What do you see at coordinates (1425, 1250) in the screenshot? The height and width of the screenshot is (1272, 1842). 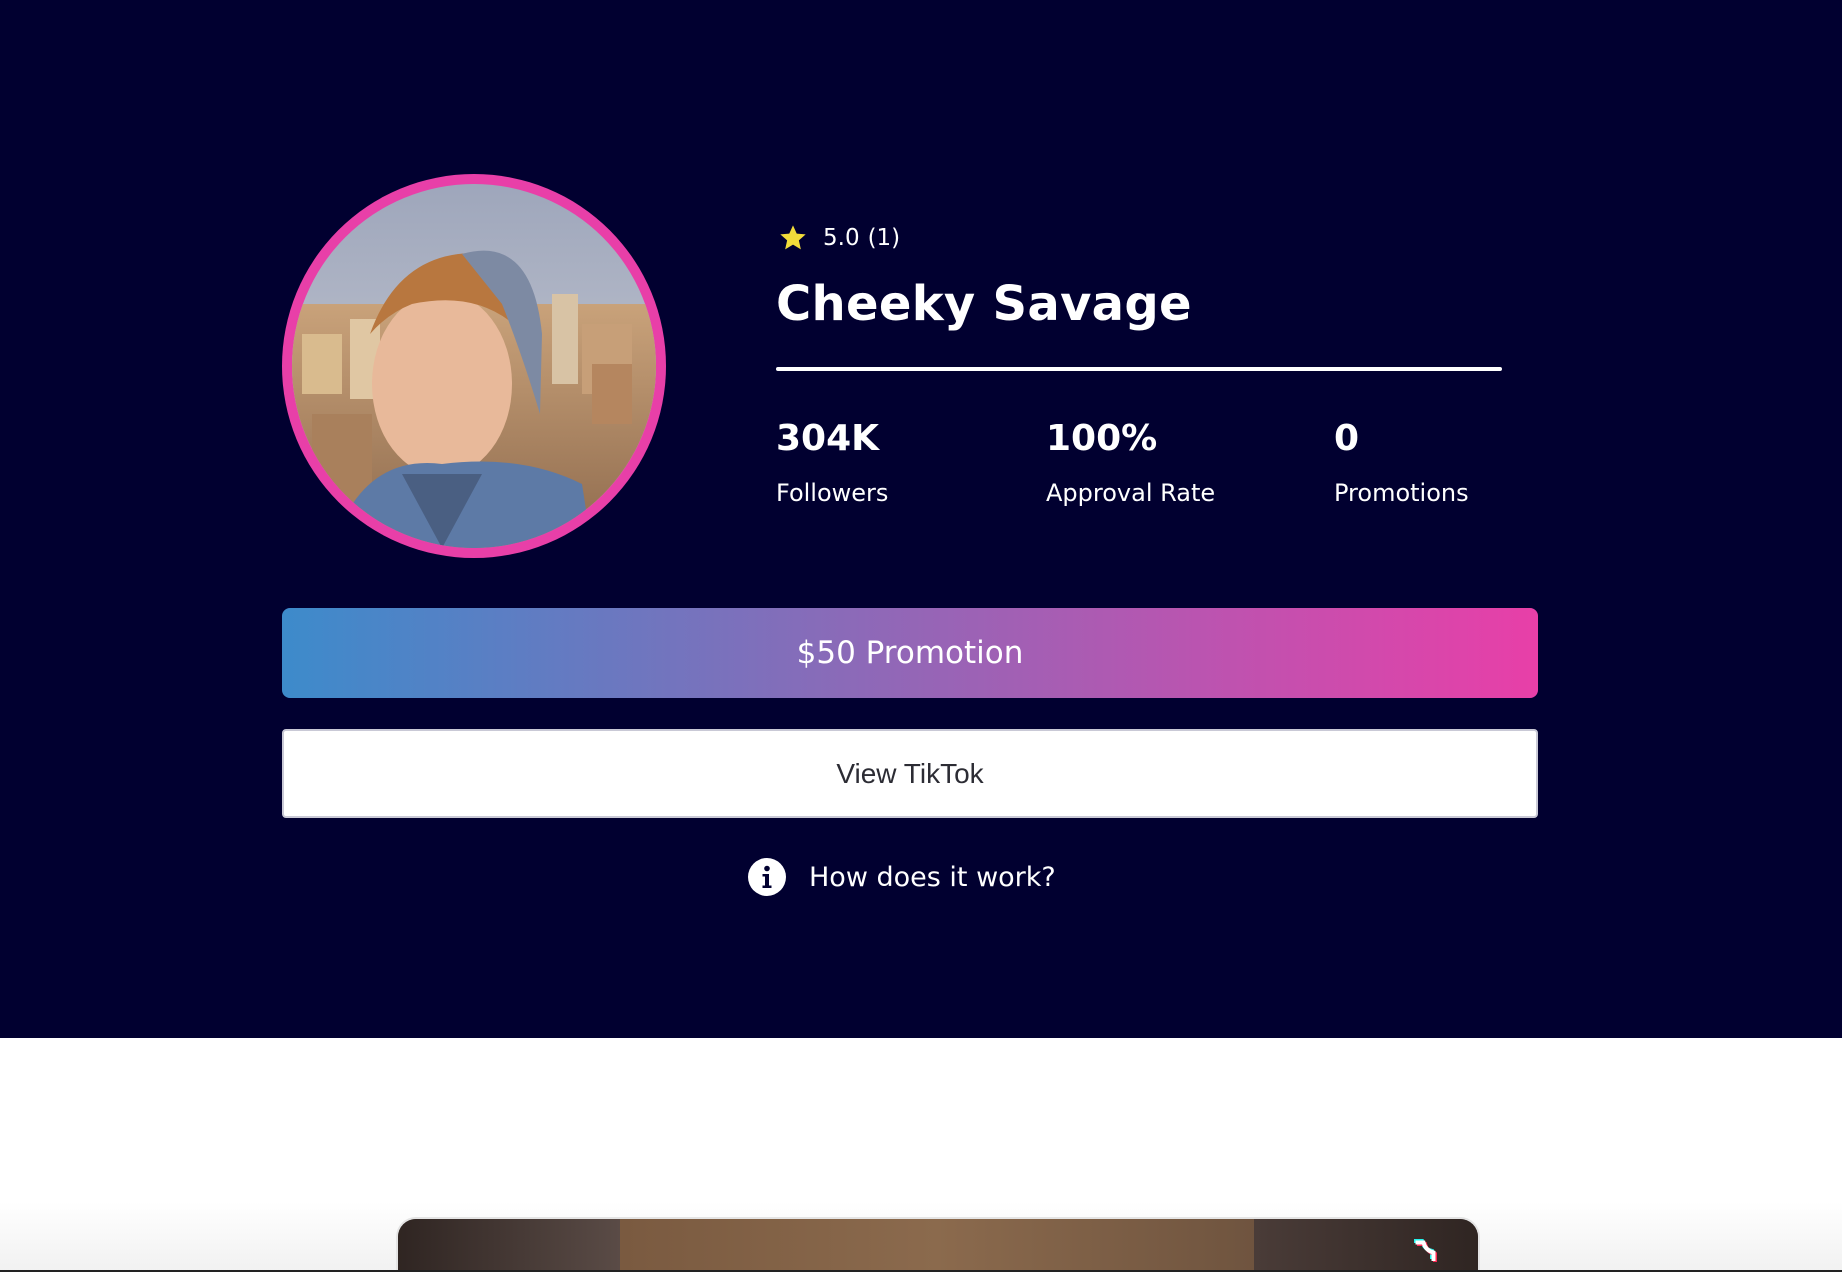 I see `tiktok-icon` at bounding box center [1425, 1250].